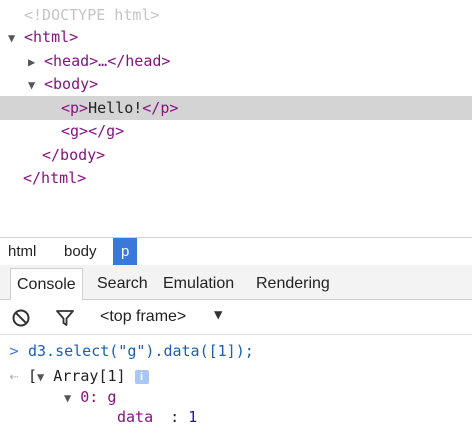  What do you see at coordinates (236, 131) in the screenshot?
I see `g-node: <g></g>` at bounding box center [236, 131].